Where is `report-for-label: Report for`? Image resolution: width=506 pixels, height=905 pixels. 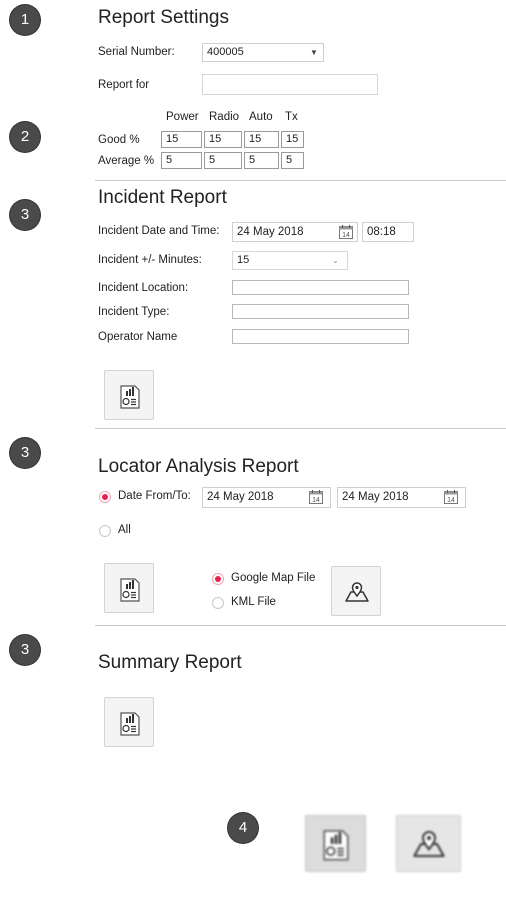
report-for-label: Report for is located at coordinates (124, 85).